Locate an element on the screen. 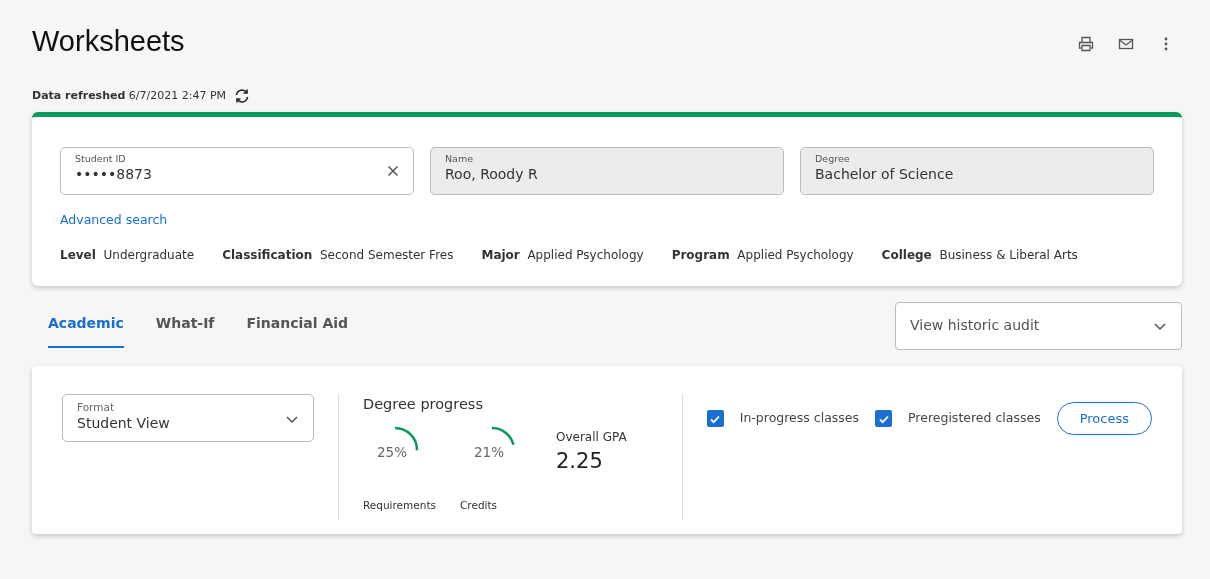  process-button: Process is located at coordinates (1104, 418).